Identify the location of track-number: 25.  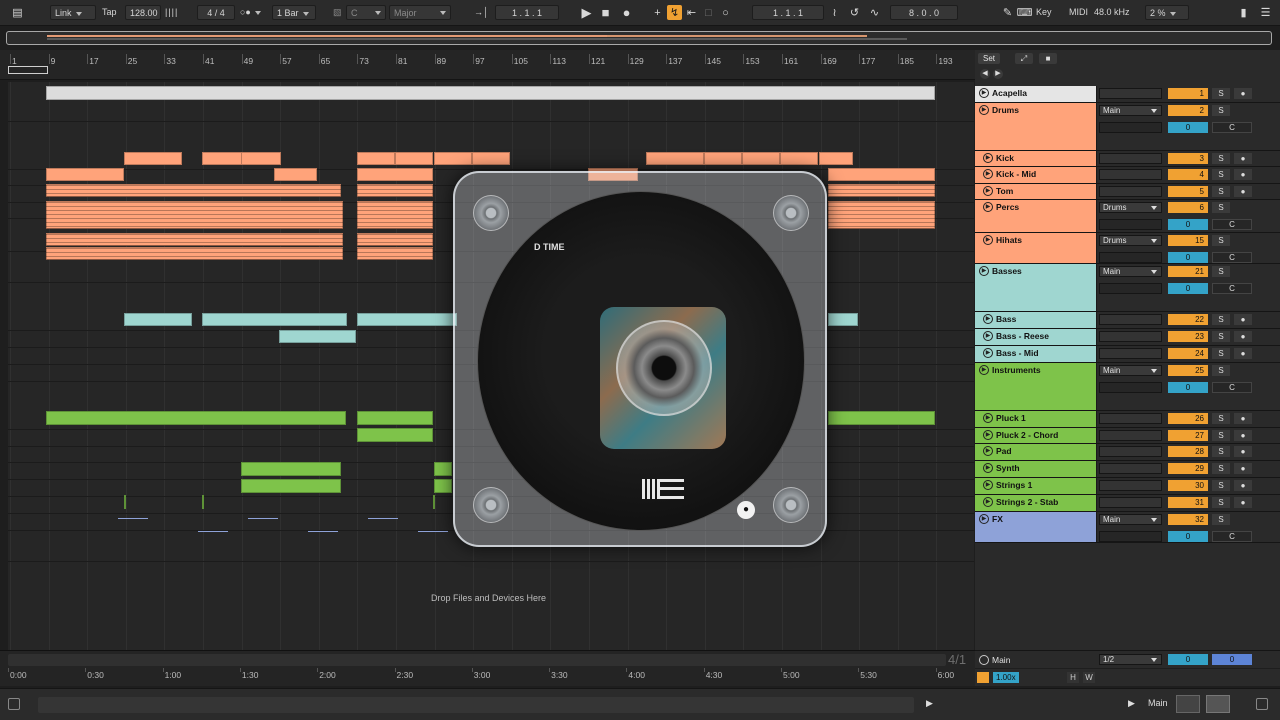
(1188, 370).